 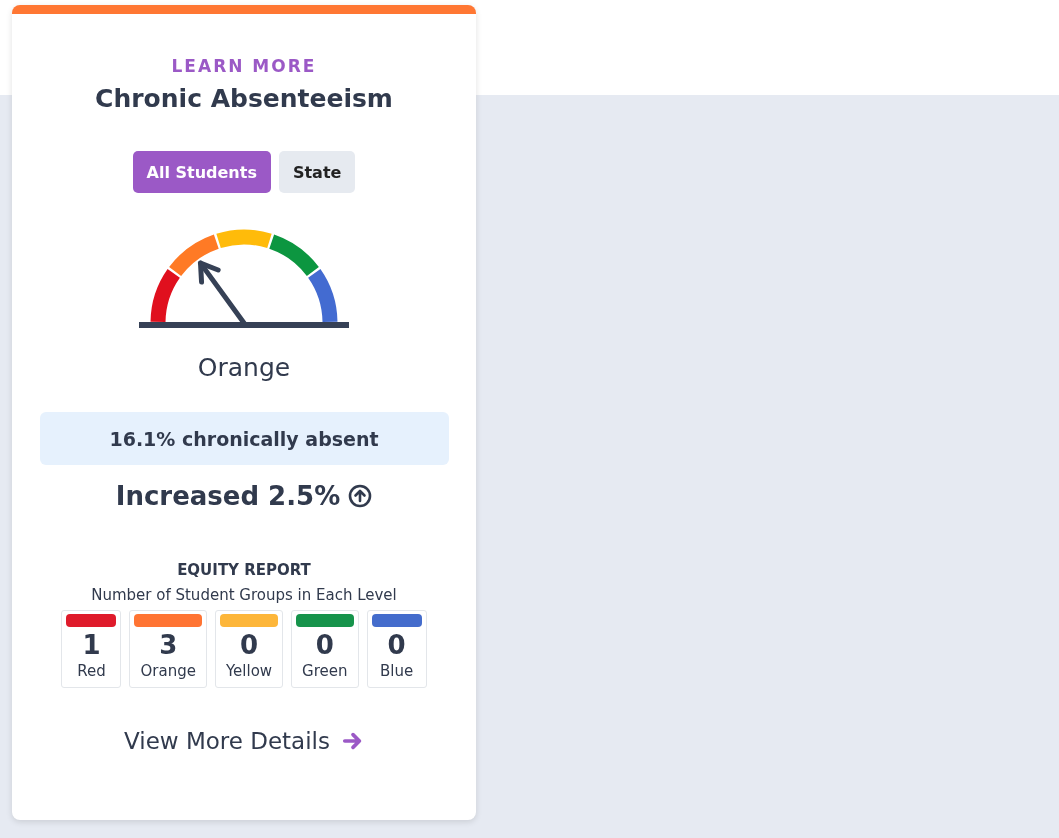 What do you see at coordinates (244, 570) in the screenshot?
I see `equity-title: EQUITY REPORT` at bounding box center [244, 570].